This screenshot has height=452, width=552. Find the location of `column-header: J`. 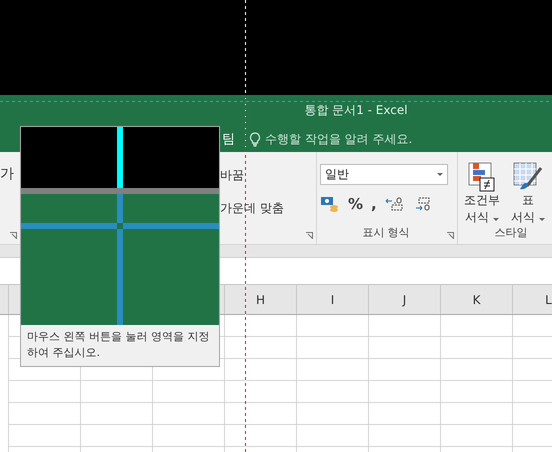

column-header: J is located at coordinates (404, 299).